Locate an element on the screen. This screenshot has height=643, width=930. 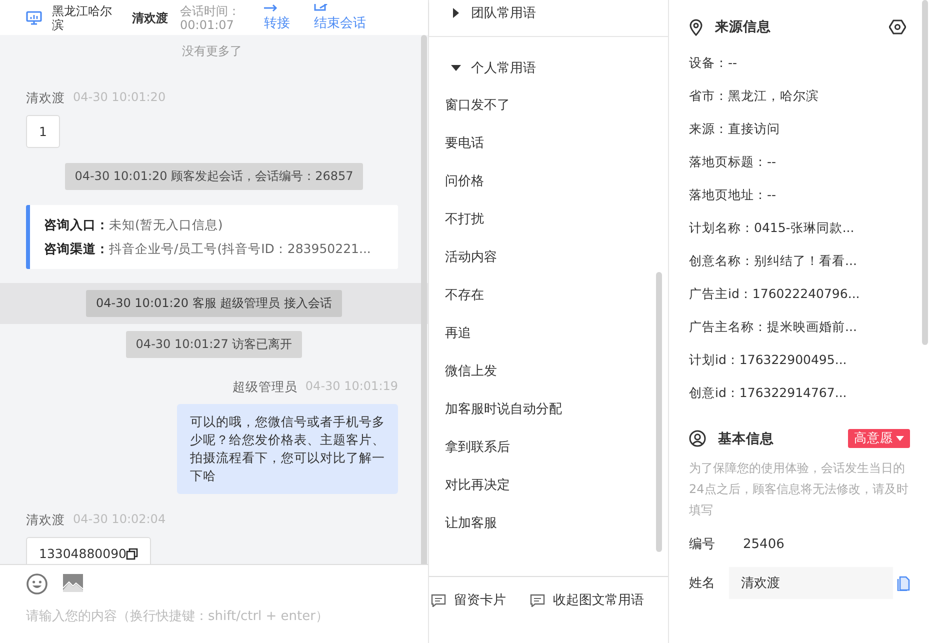
section-title: 基本信息 is located at coordinates (746, 439).